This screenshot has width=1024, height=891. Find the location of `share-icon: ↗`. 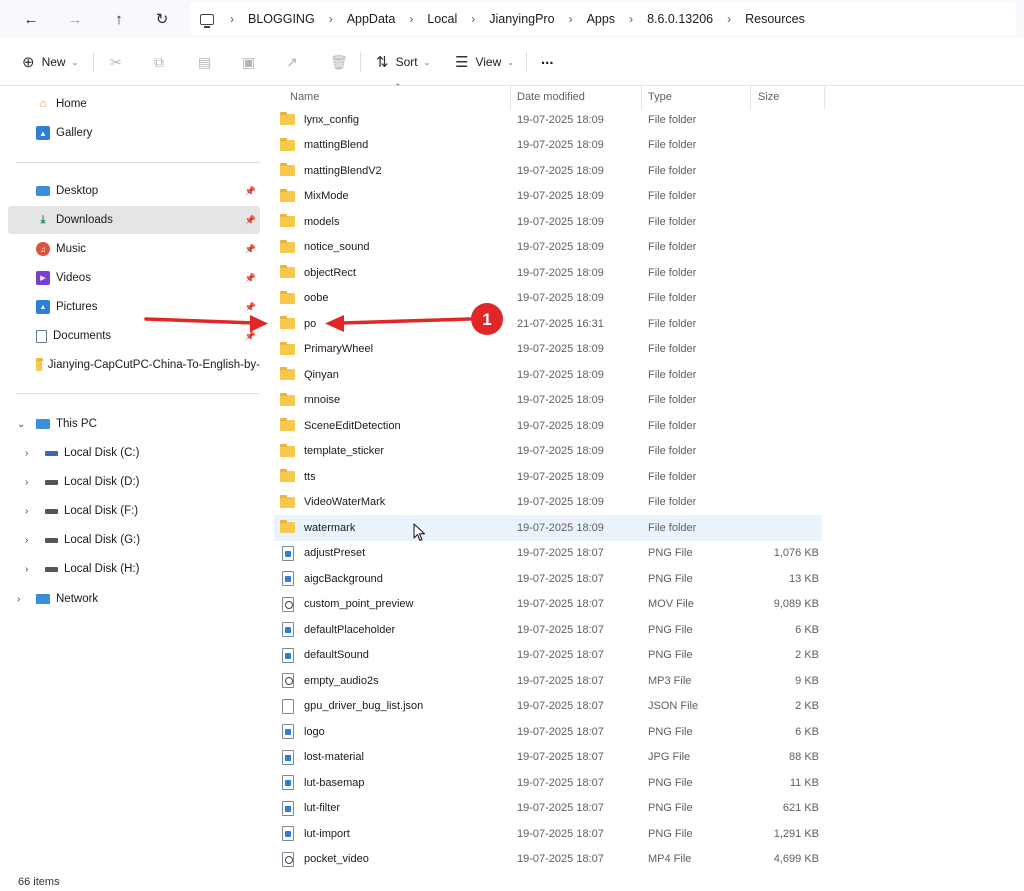

share-icon: ↗ is located at coordinates (292, 62).